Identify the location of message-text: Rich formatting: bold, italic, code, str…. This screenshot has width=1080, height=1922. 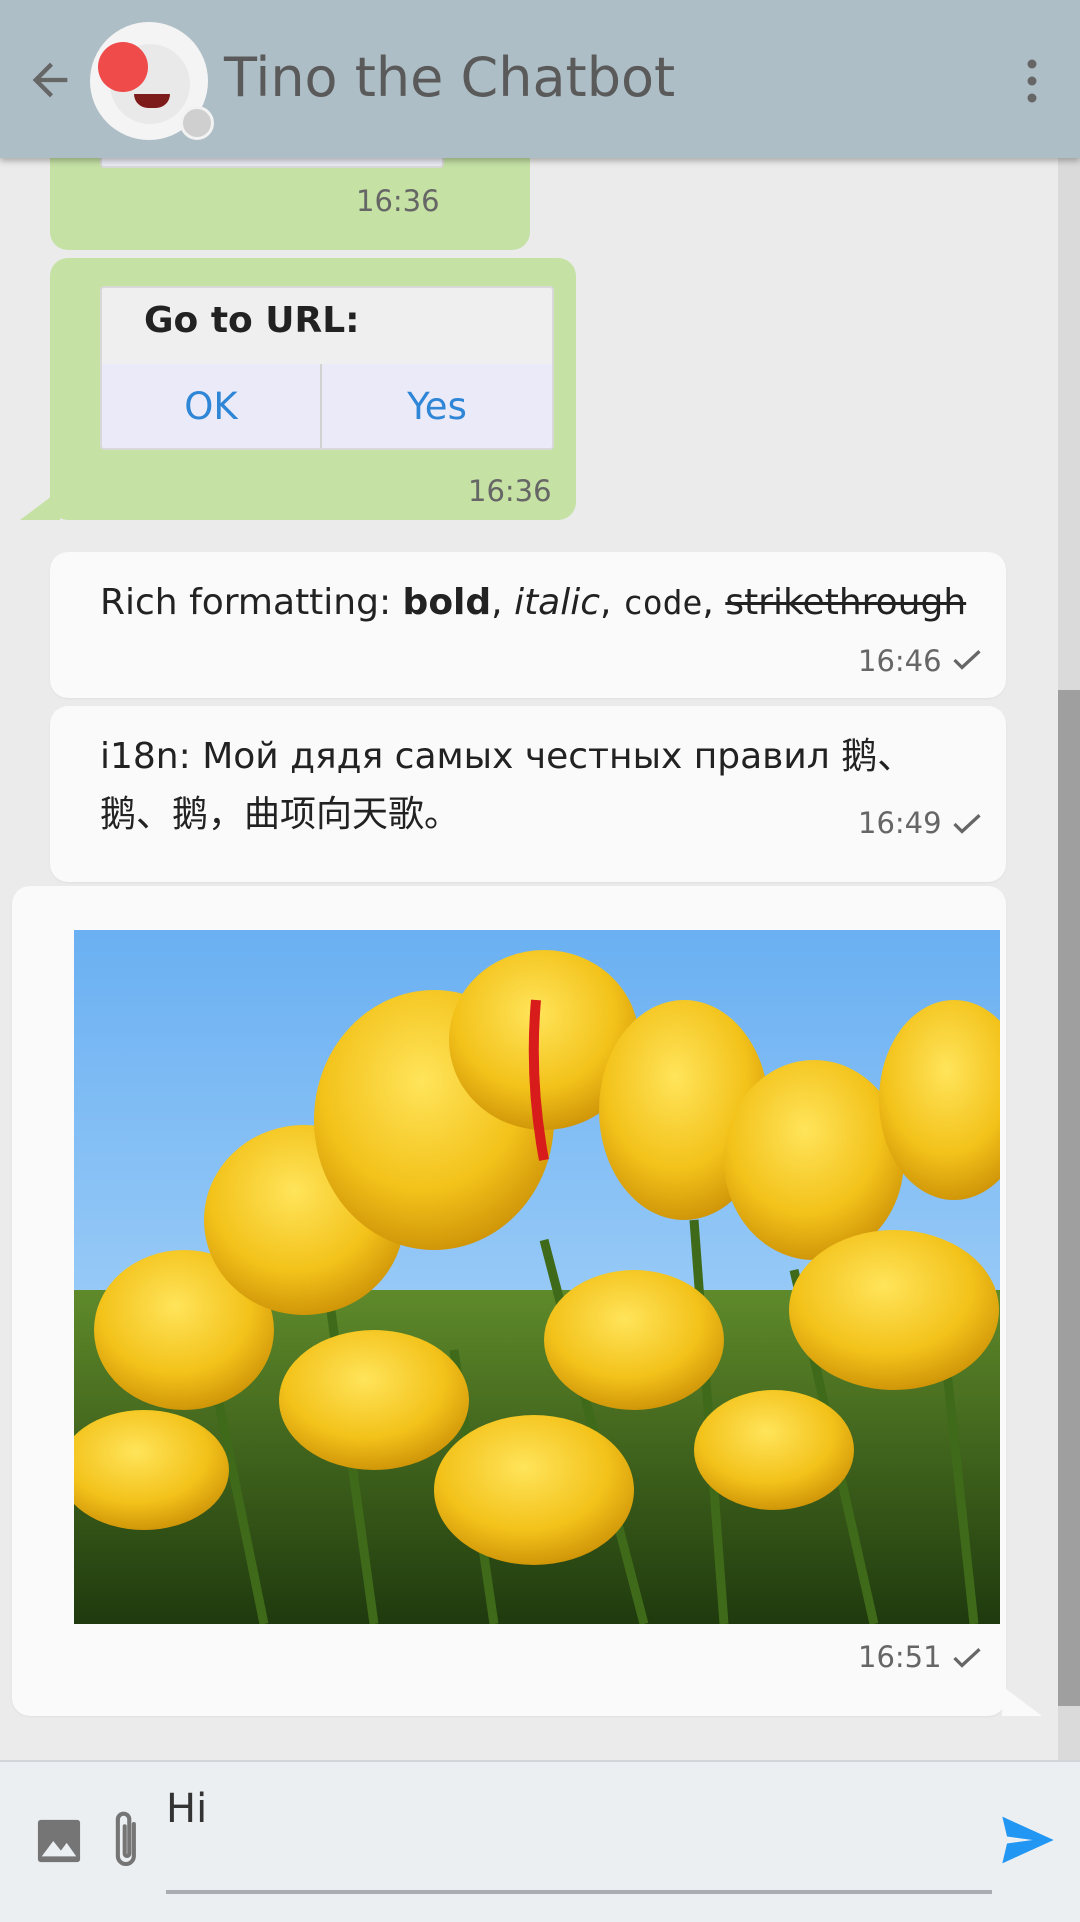
(533, 603).